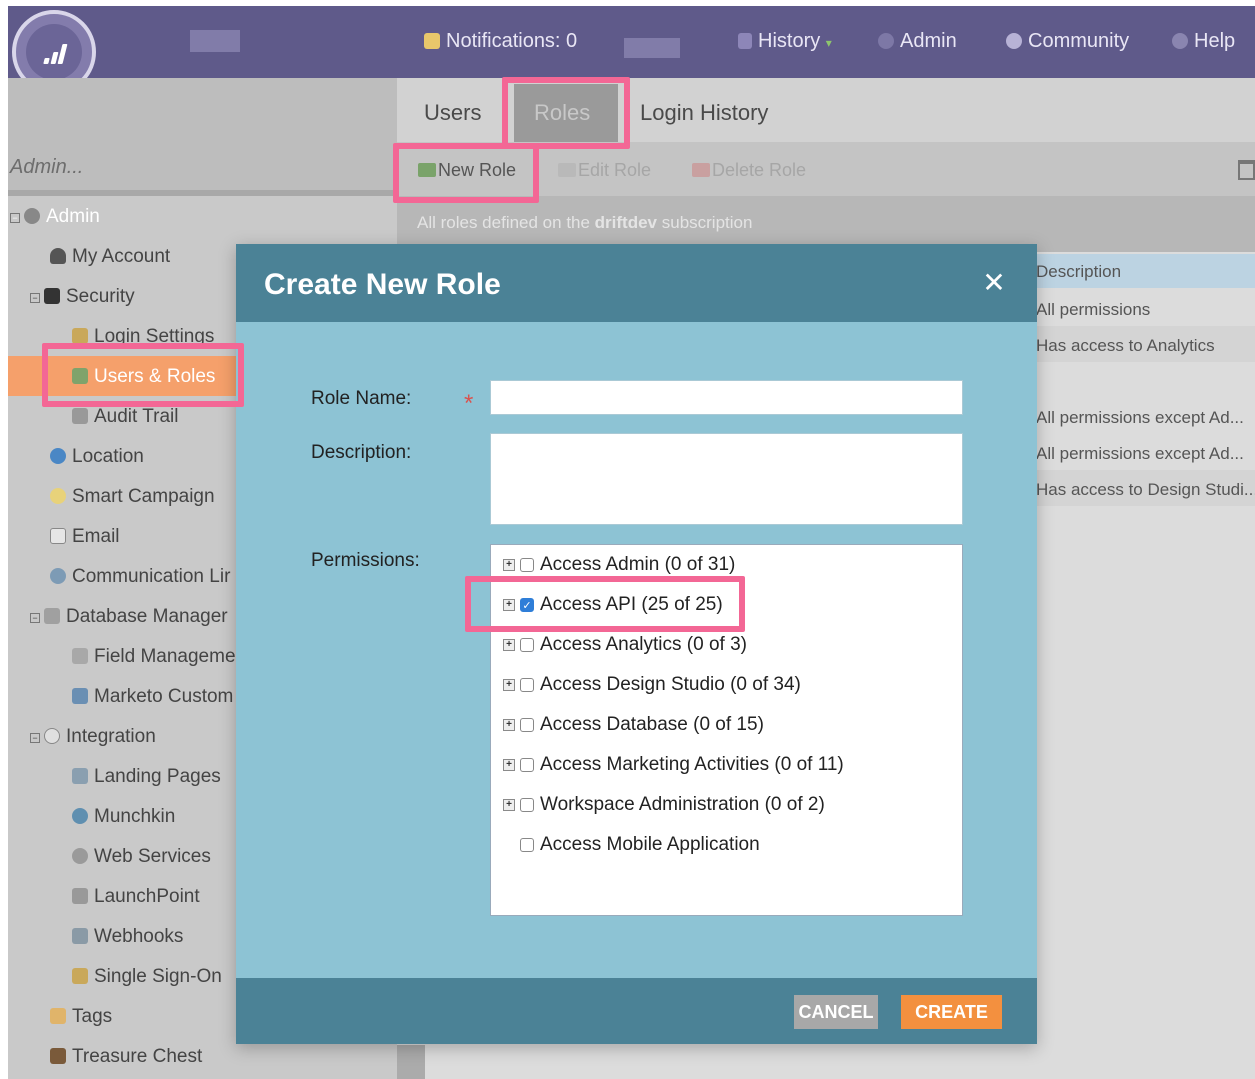 The width and height of the screenshot is (1255, 1079). I want to click on sidebar-item-email: Email, so click(85, 537).